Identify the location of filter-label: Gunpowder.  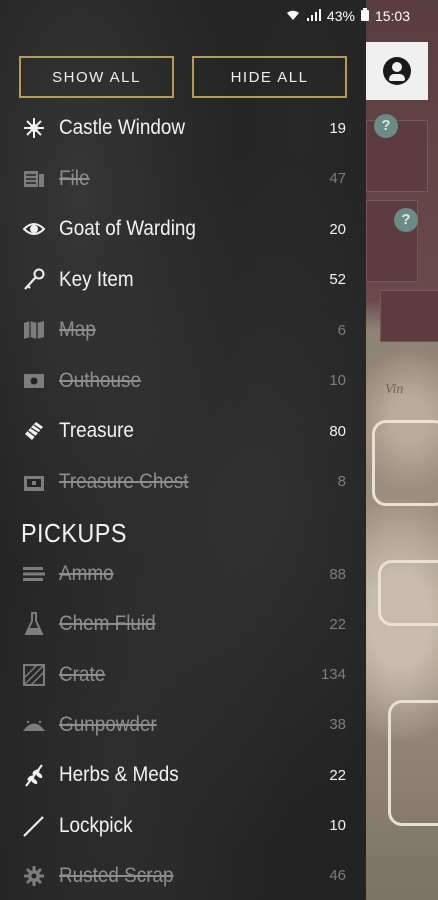
(108, 724).